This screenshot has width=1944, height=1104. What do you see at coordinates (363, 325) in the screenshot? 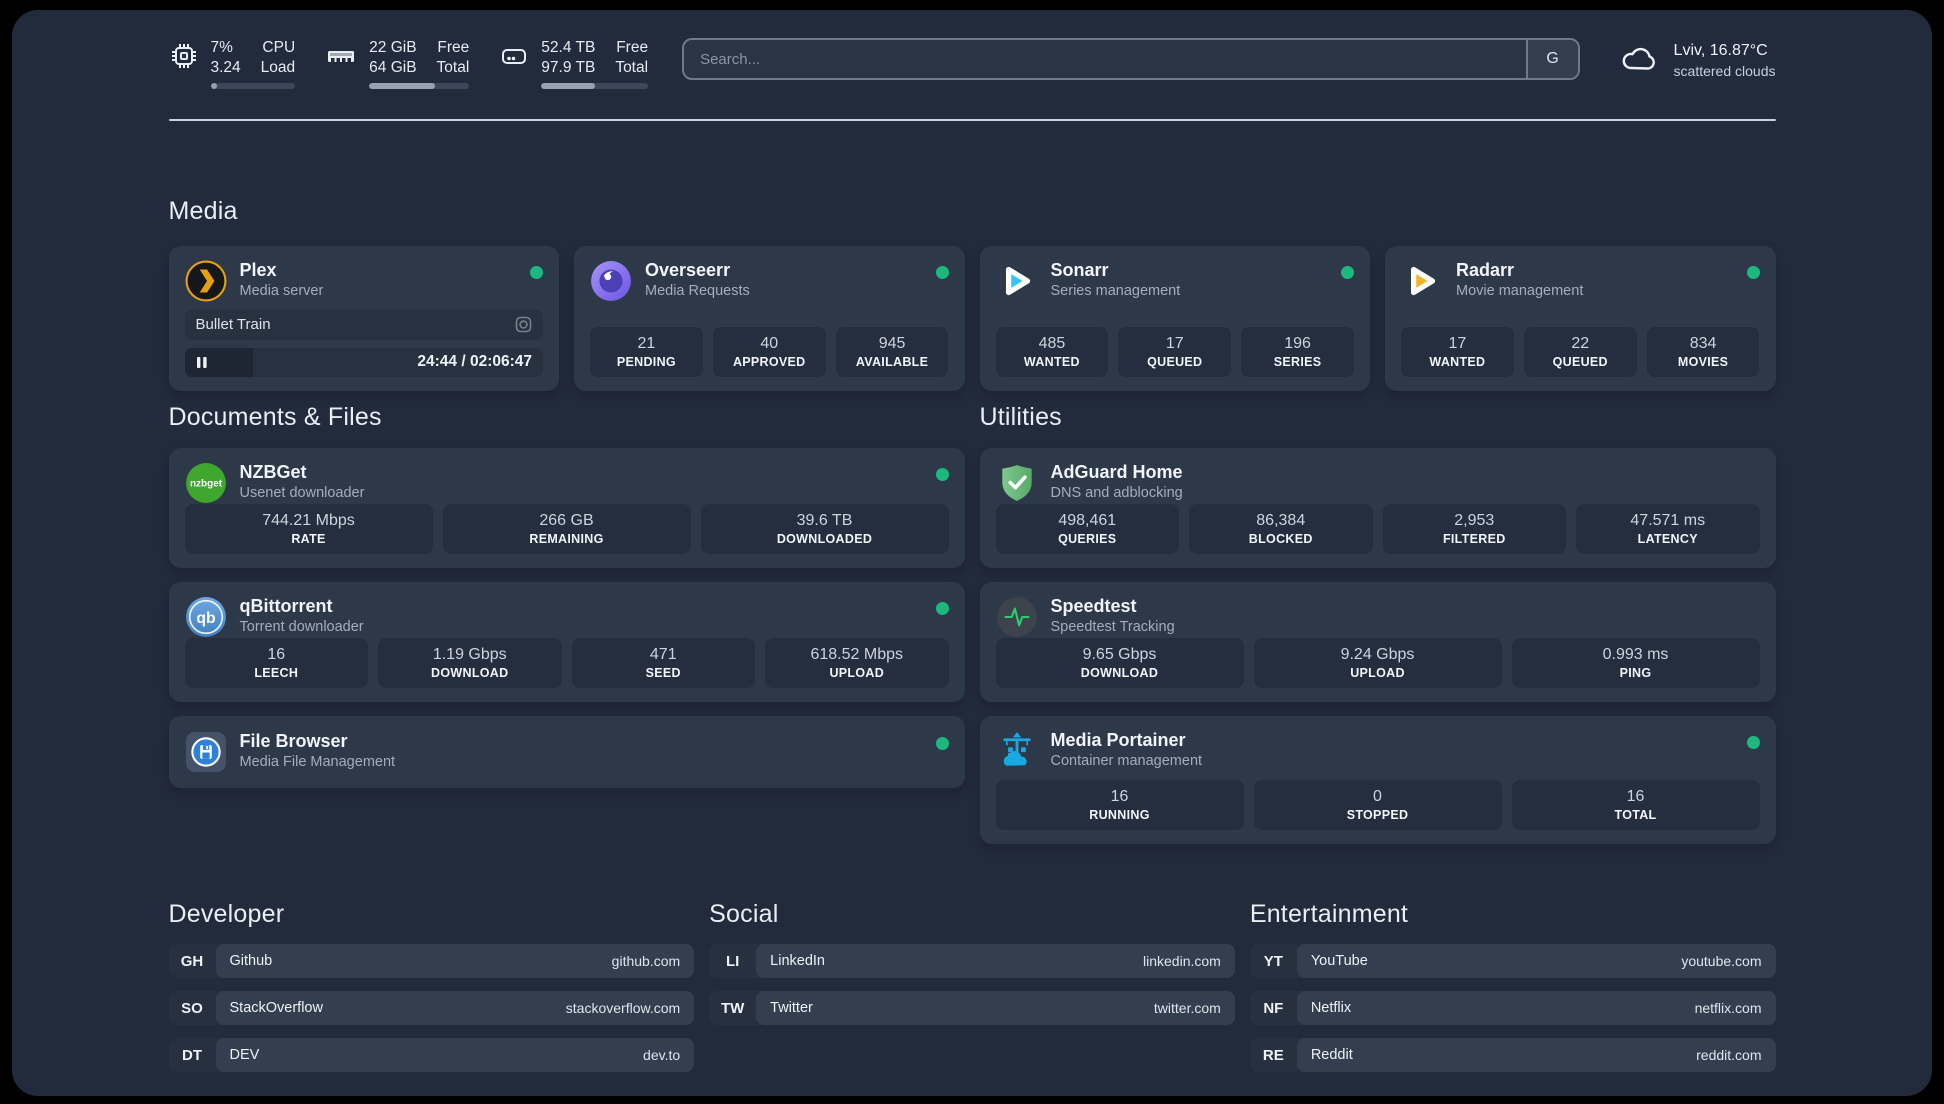
I see `now-playing-row: Bullet Train` at bounding box center [363, 325].